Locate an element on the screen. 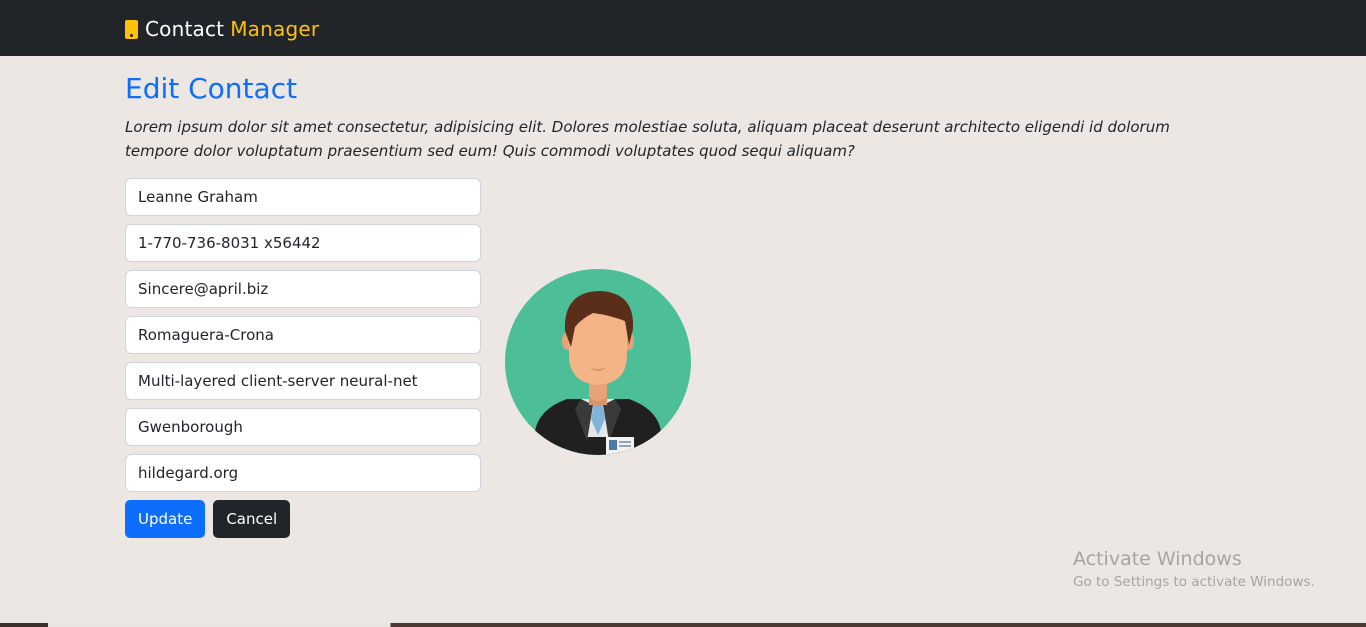  city-input is located at coordinates (303, 427).